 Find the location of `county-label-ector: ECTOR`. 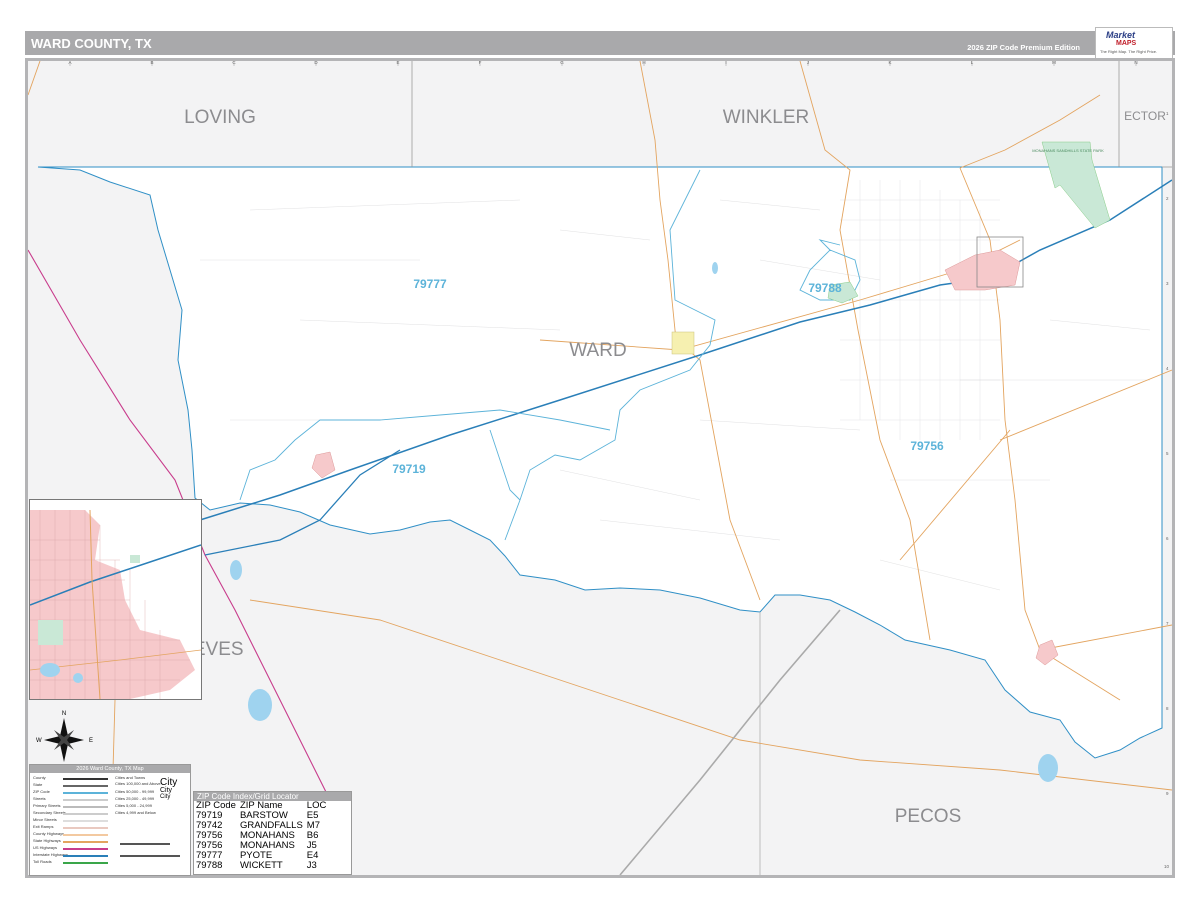

county-label-ector: ECTOR is located at coordinates (1145, 116).